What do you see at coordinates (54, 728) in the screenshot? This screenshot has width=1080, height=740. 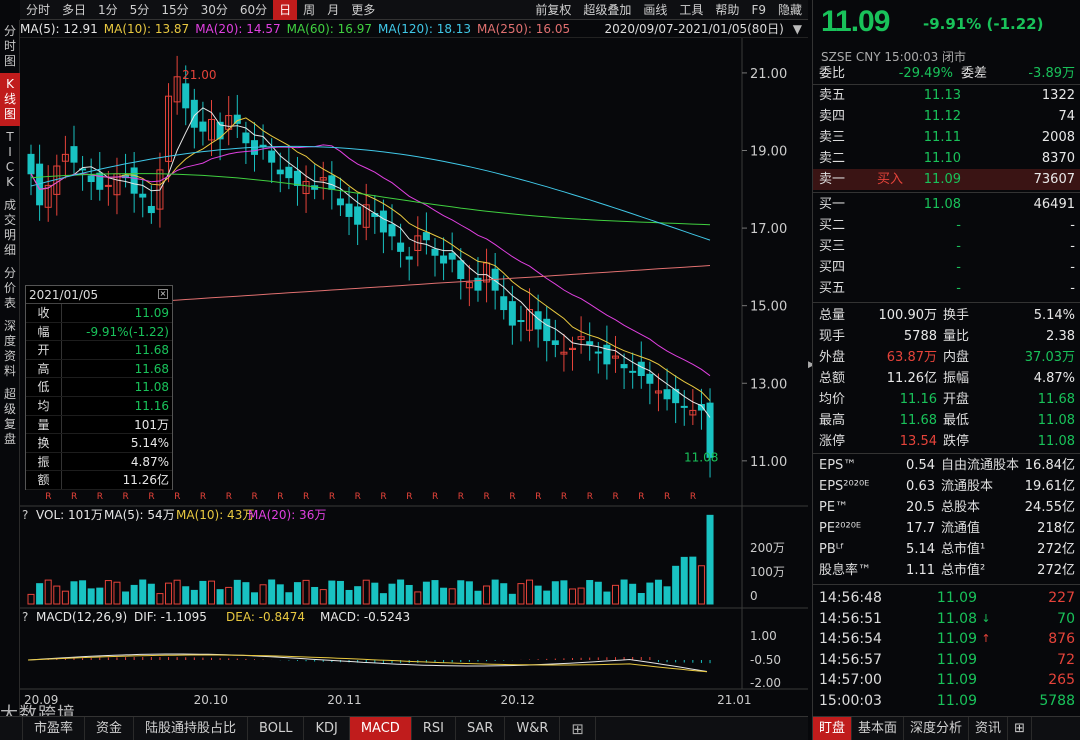 I see `indicator-tab-0: 市盈率` at bounding box center [54, 728].